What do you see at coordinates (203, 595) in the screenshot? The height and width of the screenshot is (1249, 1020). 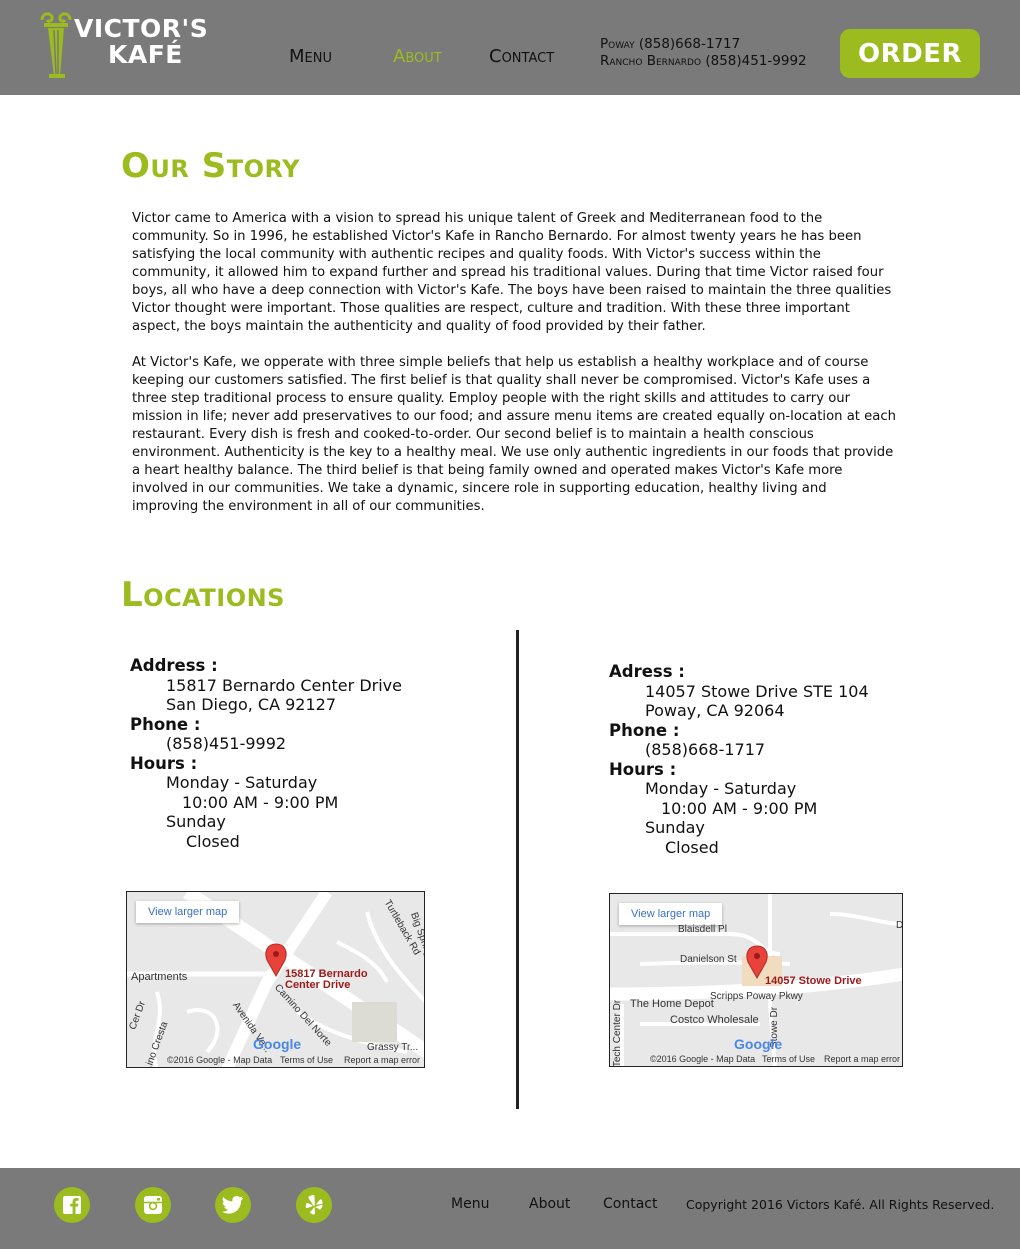 I see `locations-title: Locations` at bounding box center [203, 595].